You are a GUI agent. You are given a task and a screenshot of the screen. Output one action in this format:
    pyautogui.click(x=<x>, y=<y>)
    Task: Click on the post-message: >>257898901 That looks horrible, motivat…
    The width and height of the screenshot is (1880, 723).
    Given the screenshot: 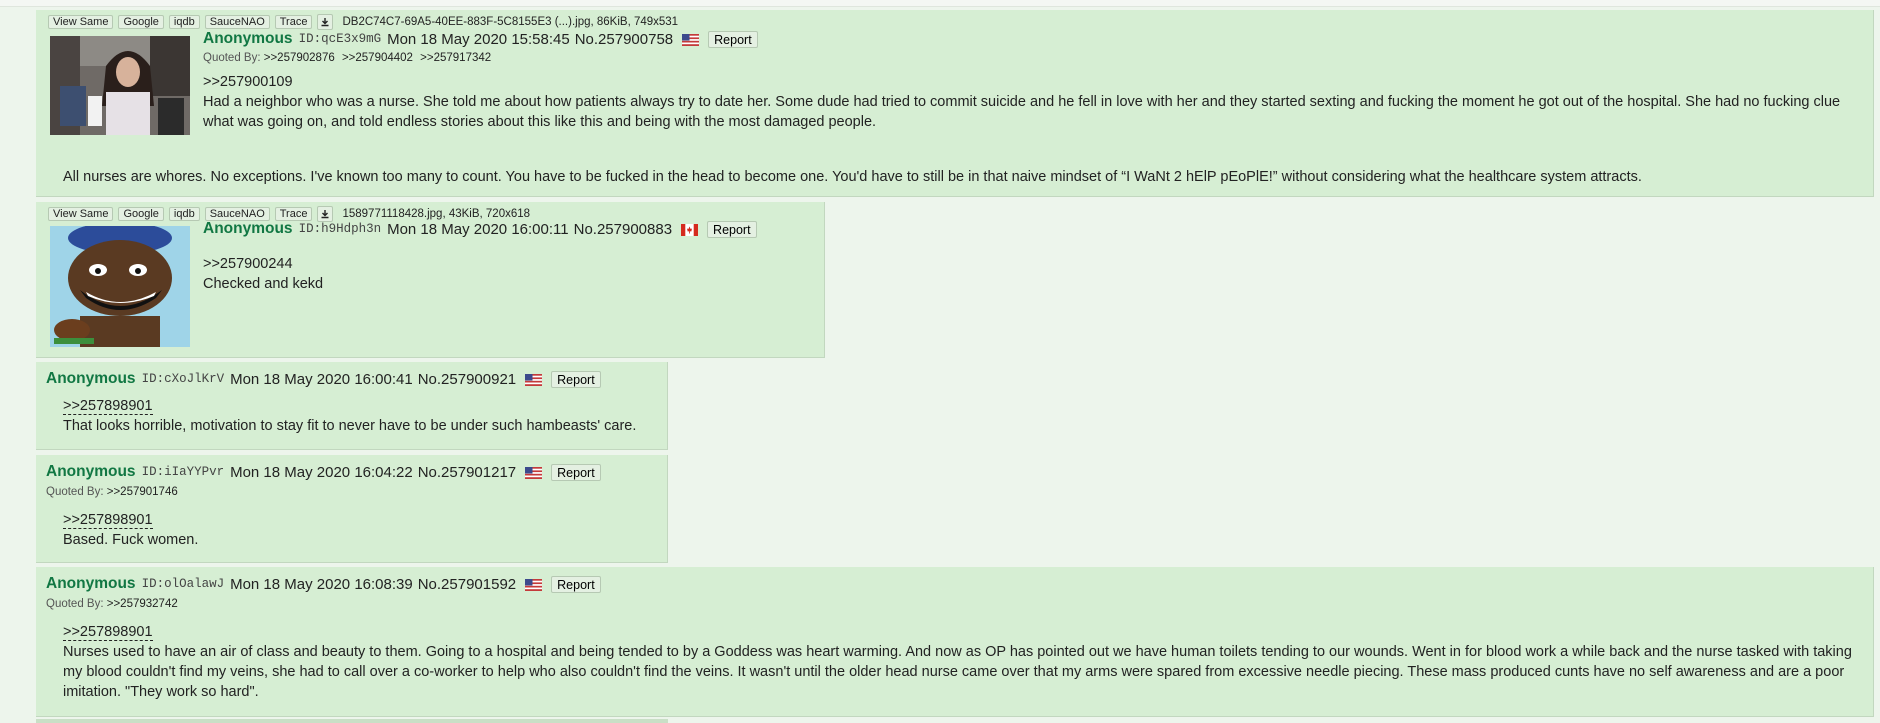 What is the action you would take?
    pyautogui.click(x=363, y=416)
    